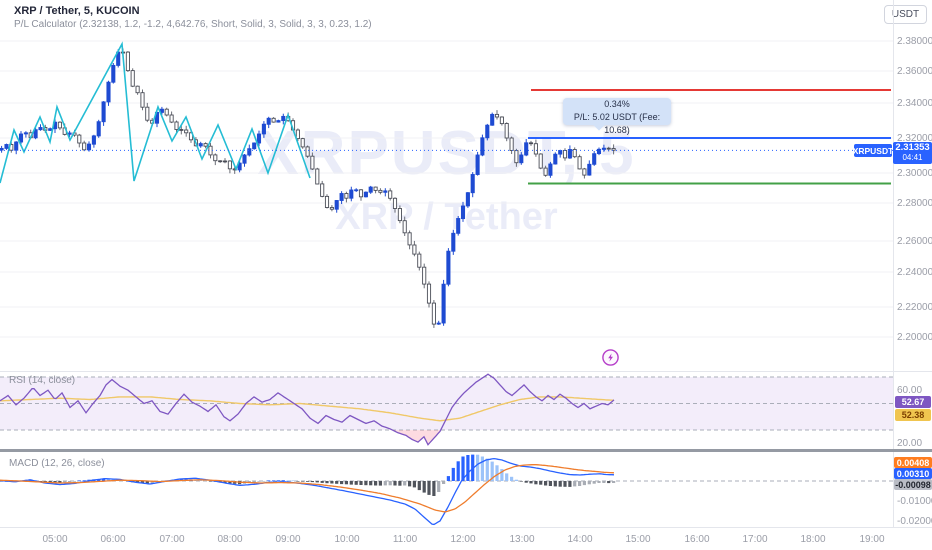  What do you see at coordinates (42, 380) in the screenshot?
I see `rsi-indicator-legend: RSI (14, close)` at bounding box center [42, 380].